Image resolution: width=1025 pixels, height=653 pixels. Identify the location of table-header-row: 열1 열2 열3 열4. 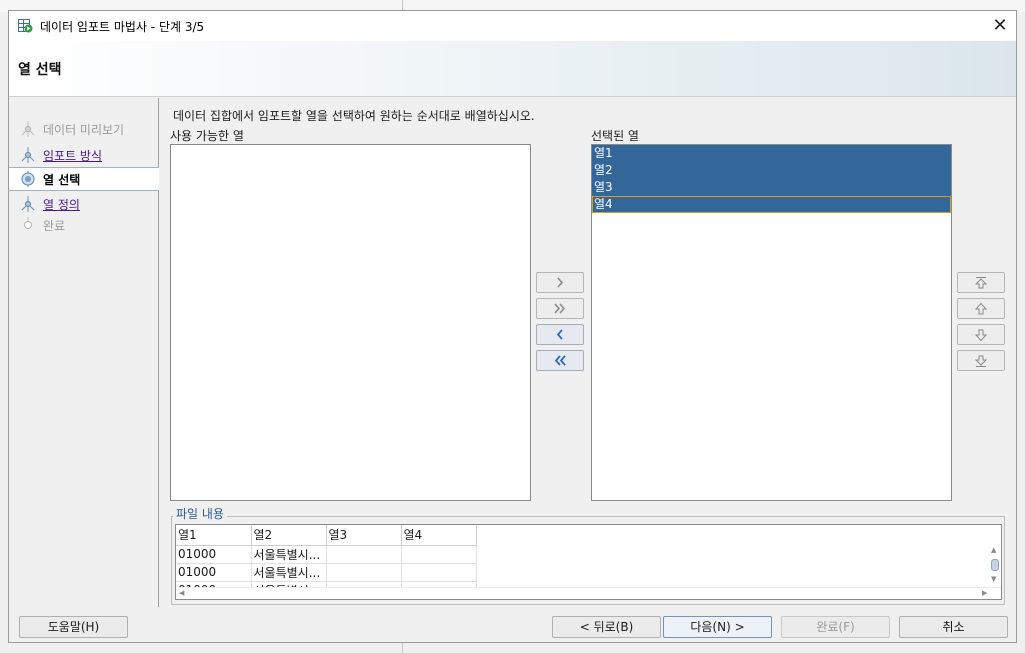
(326, 535).